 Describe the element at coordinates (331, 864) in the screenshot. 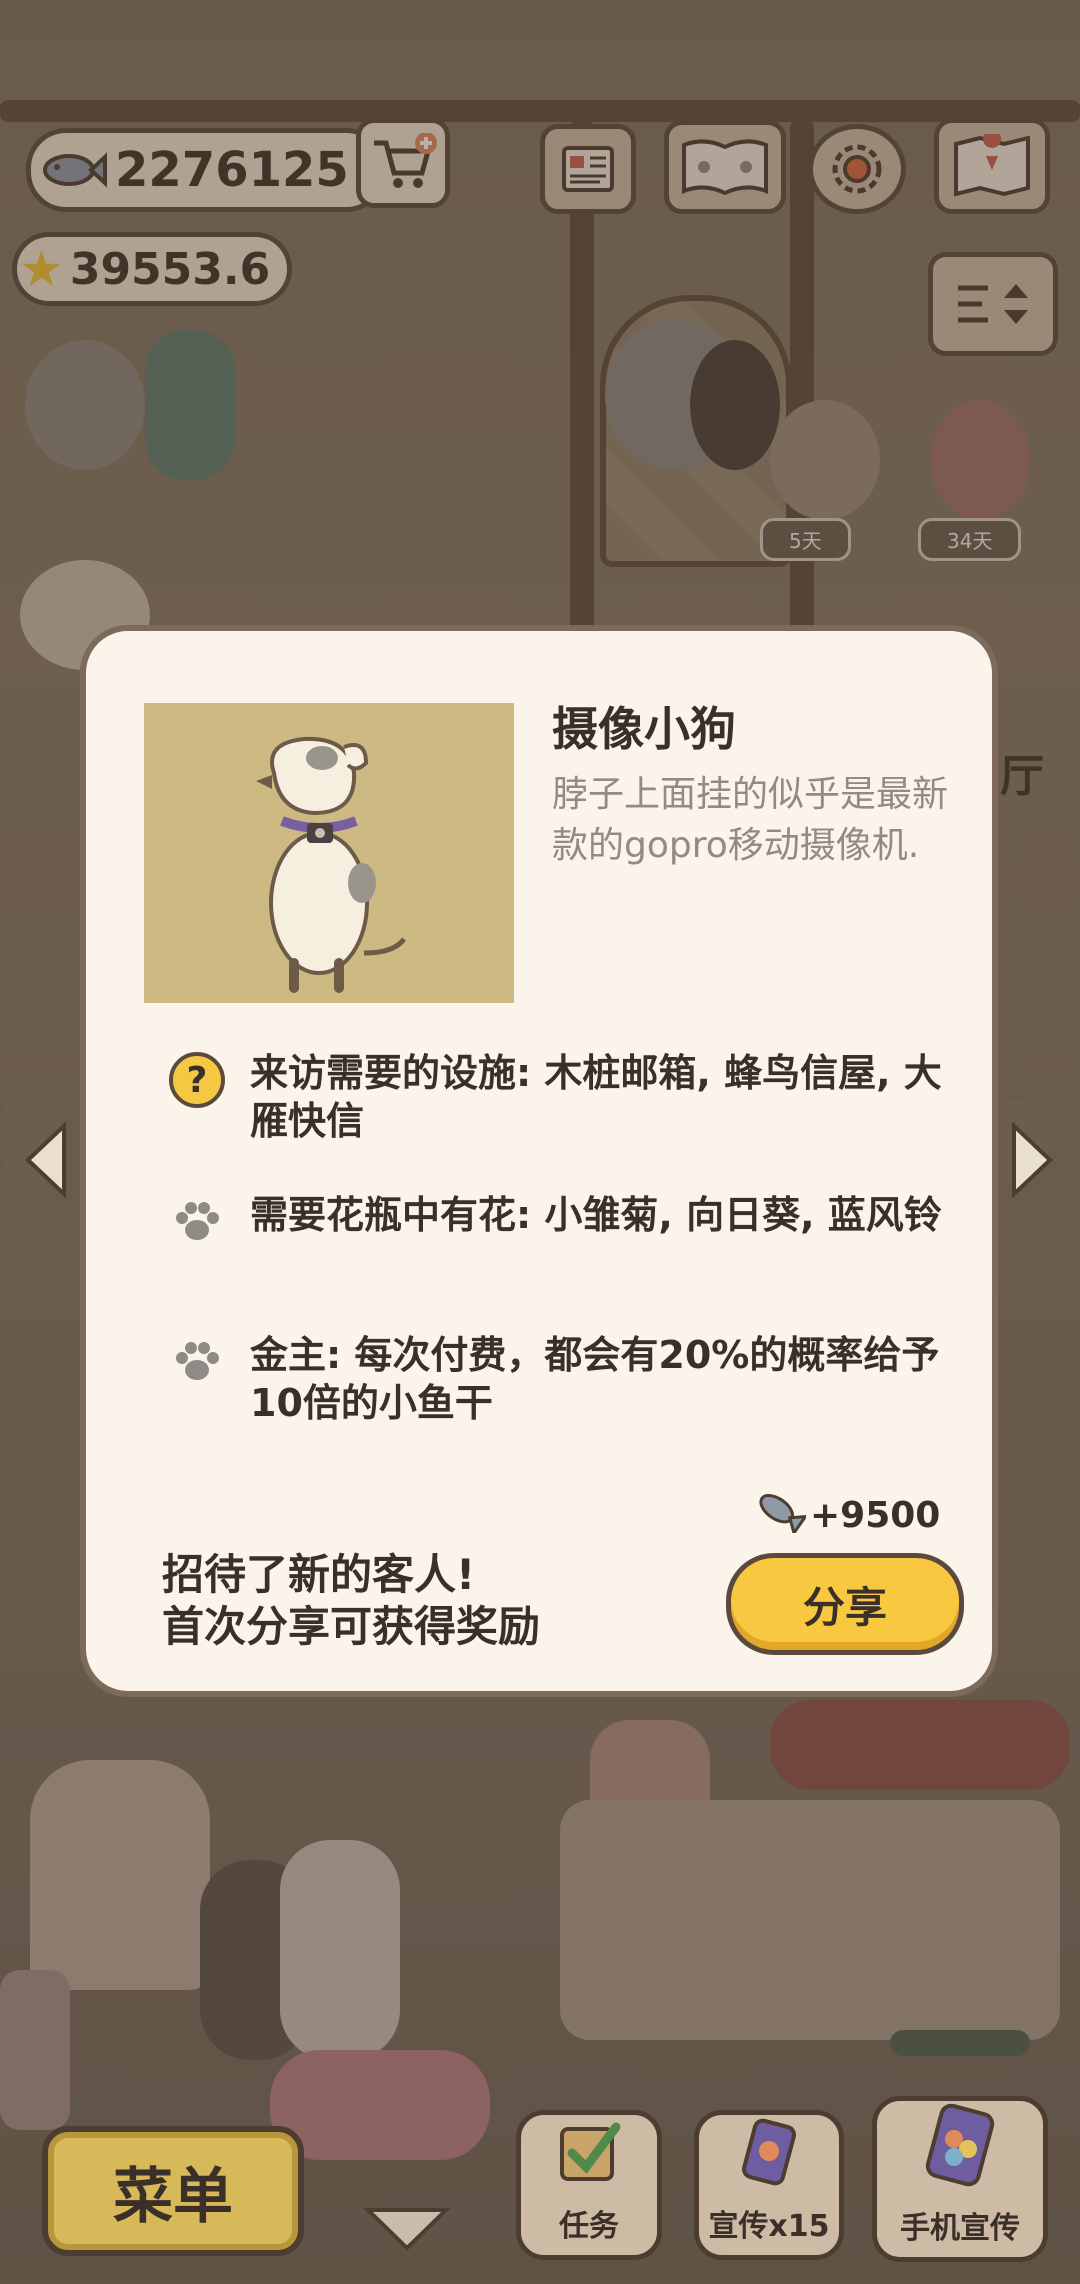

I see `camera-dog-illustration` at that location.